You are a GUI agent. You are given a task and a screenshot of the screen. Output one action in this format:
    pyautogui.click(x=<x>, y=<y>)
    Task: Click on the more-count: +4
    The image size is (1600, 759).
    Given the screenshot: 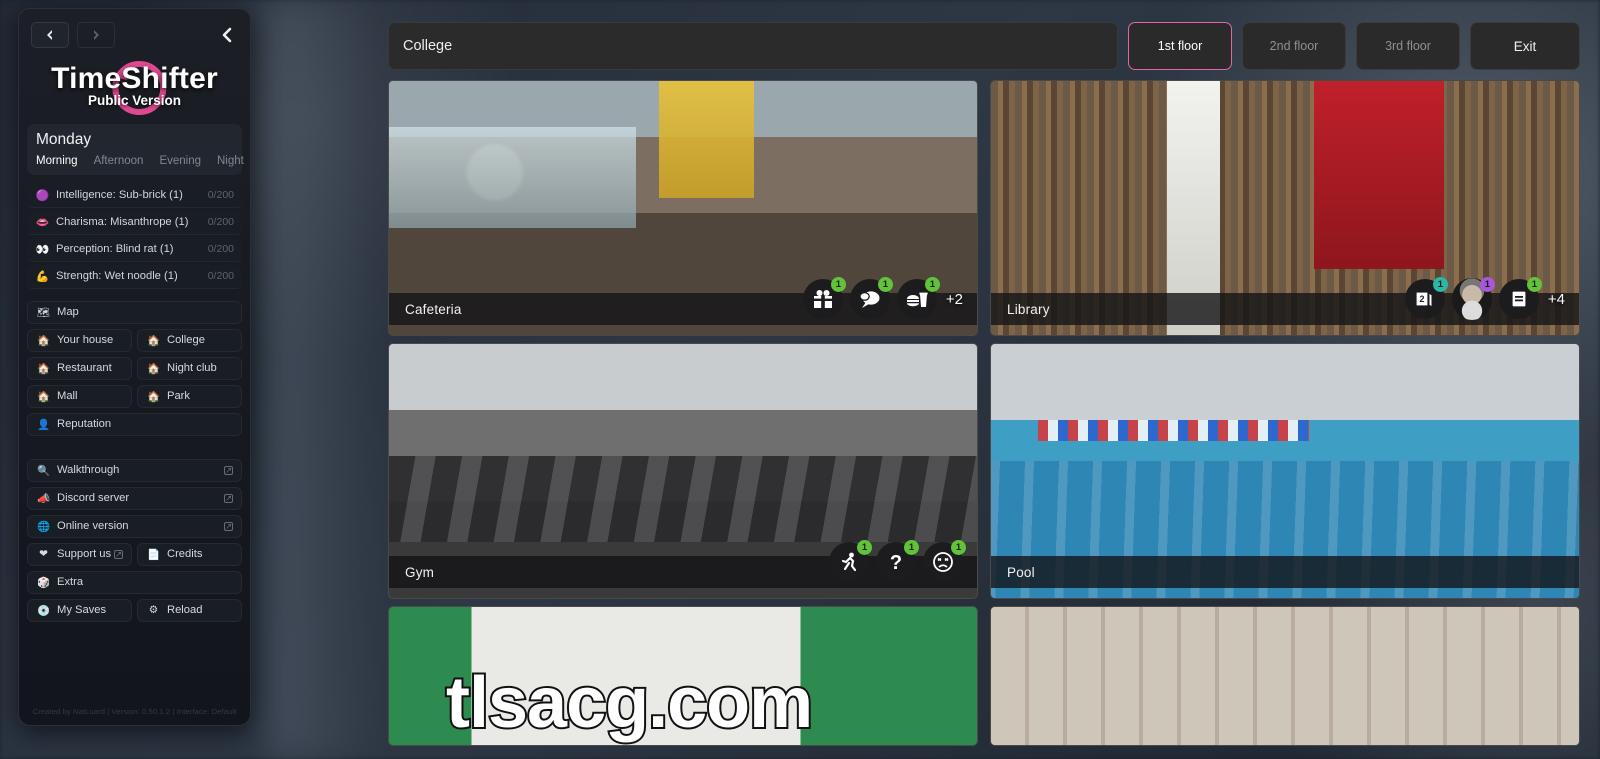 What is the action you would take?
    pyautogui.click(x=1556, y=299)
    